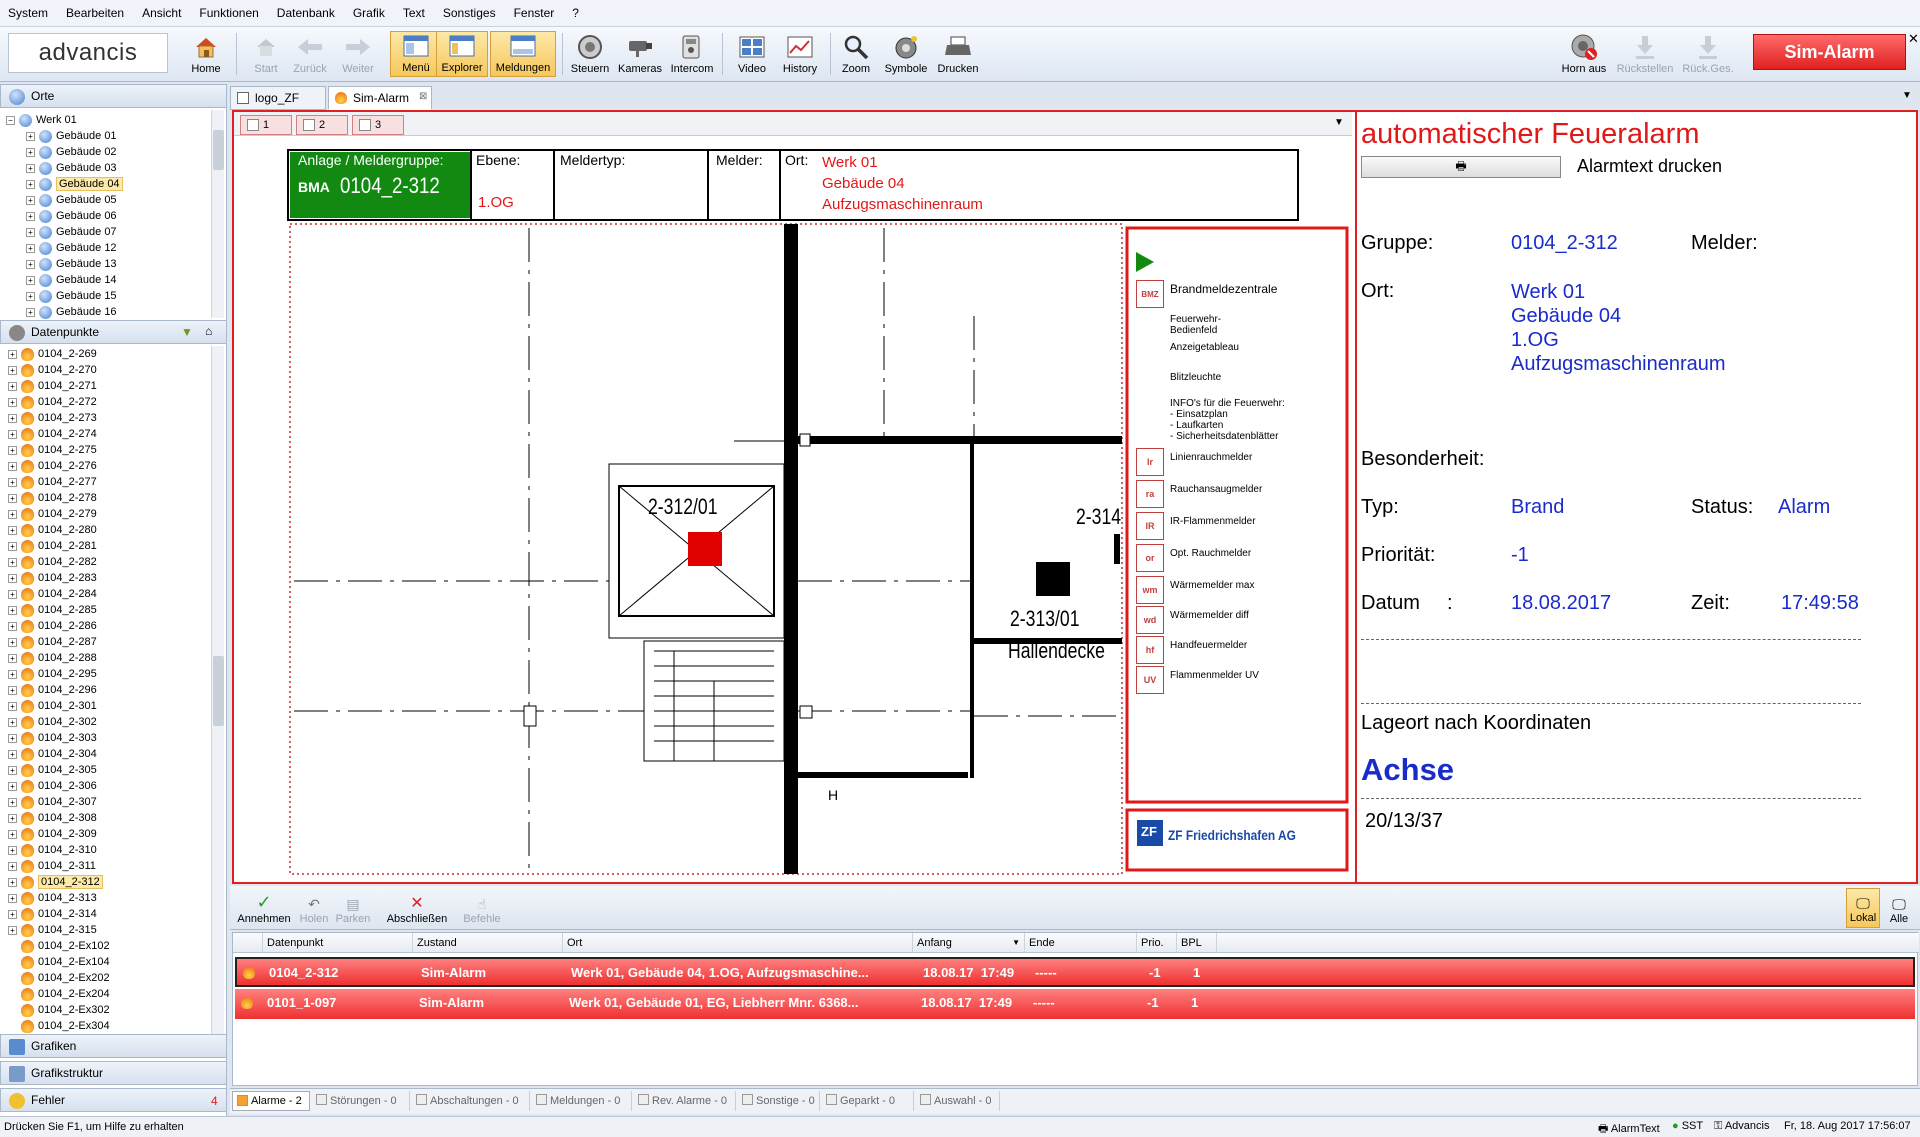 Image resolution: width=1920 pixels, height=1137 pixels. Describe the element at coordinates (113, 1073) in the screenshot. I see `graphics-structure-header: Grafikstruktur` at that location.